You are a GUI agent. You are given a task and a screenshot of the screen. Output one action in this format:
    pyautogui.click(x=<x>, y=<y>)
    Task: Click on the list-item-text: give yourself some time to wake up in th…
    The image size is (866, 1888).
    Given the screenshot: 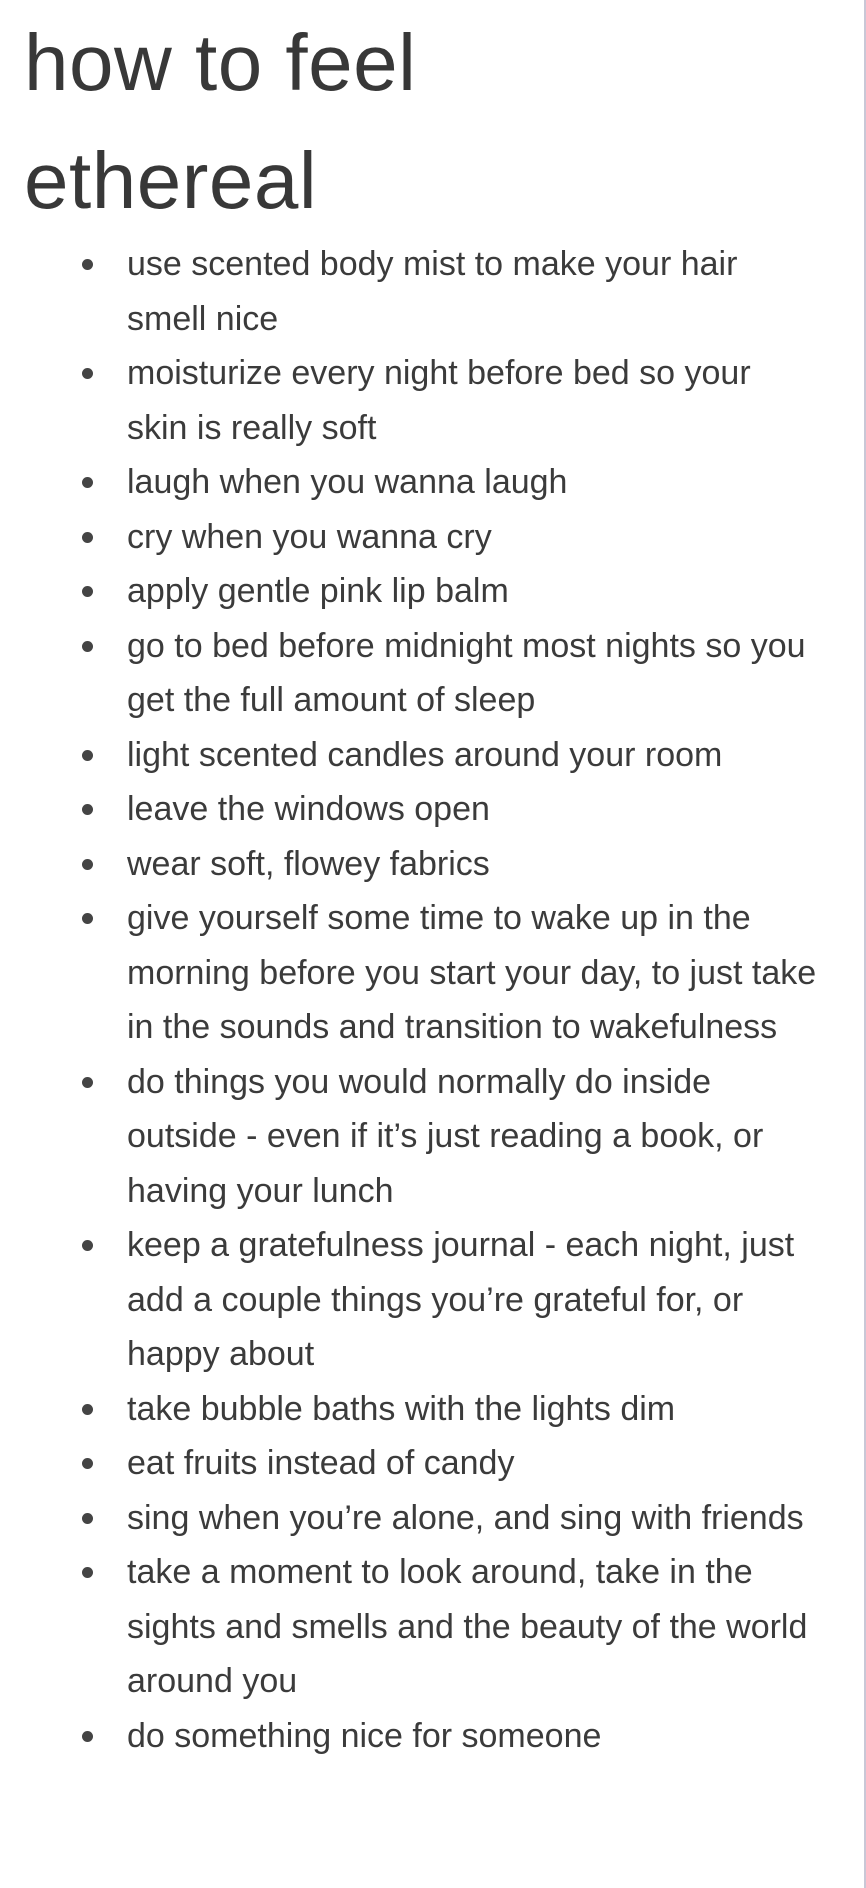 What is the action you would take?
    pyautogui.click(x=472, y=972)
    